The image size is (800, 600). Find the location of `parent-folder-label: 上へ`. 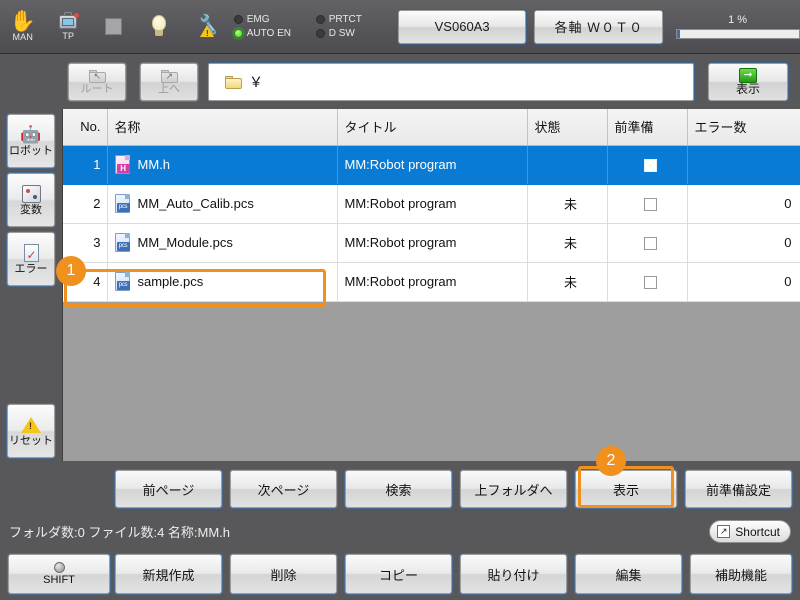

parent-folder-label: 上へ is located at coordinates (169, 88).